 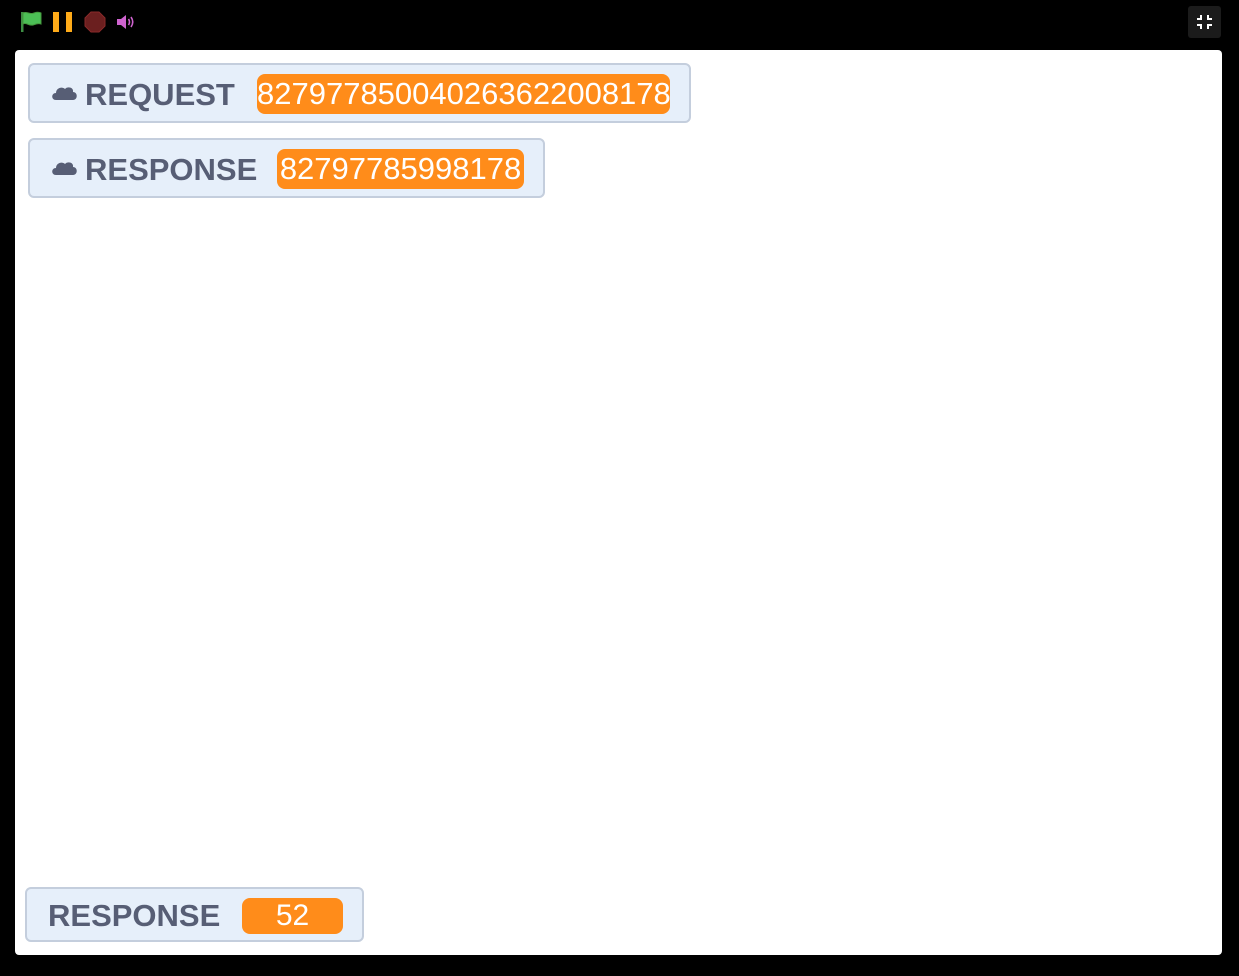 I want to click on sound-icon, so click(x=126, y=22).